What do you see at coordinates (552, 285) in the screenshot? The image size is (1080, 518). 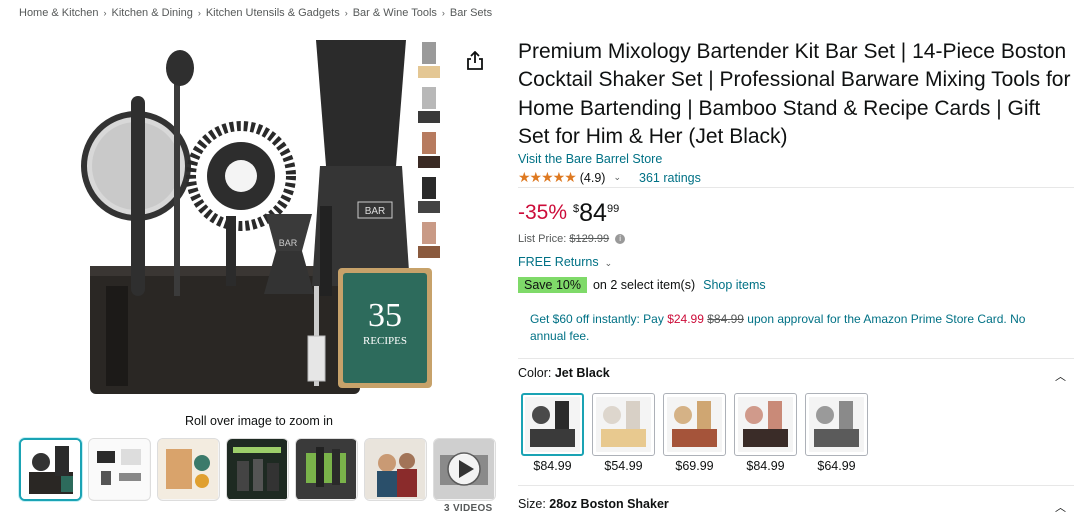 I see `save-badge: Save 10%` at bounding box center [552, 285].